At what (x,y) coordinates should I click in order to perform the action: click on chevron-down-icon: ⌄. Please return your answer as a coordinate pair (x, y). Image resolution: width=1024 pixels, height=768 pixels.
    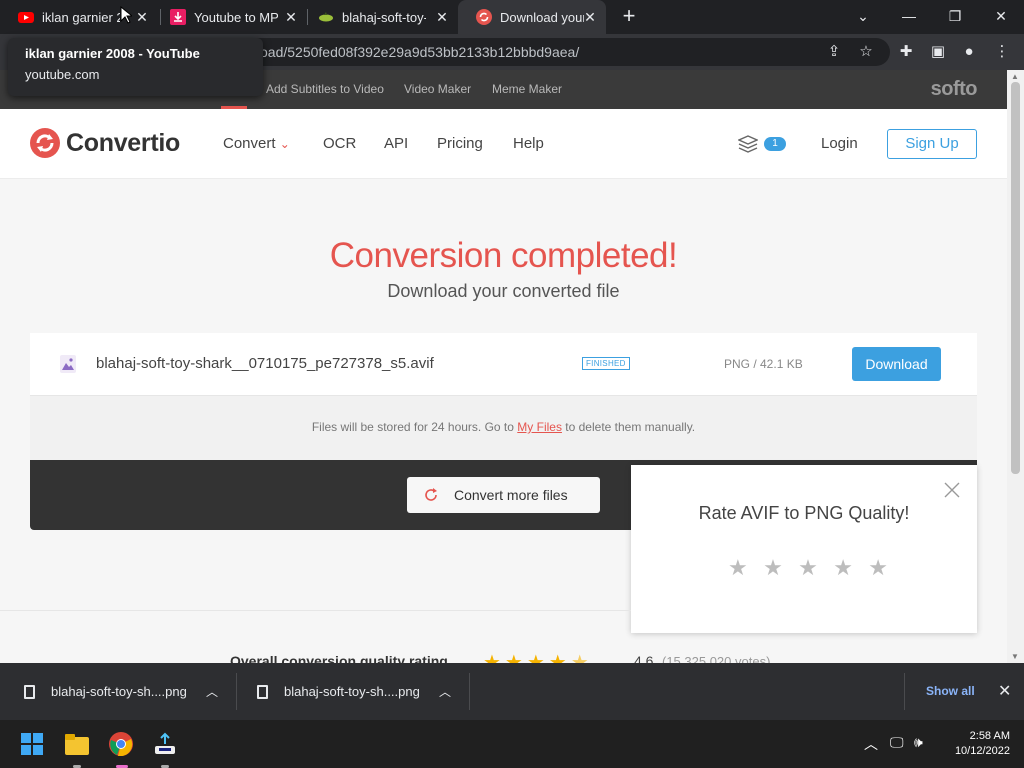
    Looking at the image, I should click on (863, 16).